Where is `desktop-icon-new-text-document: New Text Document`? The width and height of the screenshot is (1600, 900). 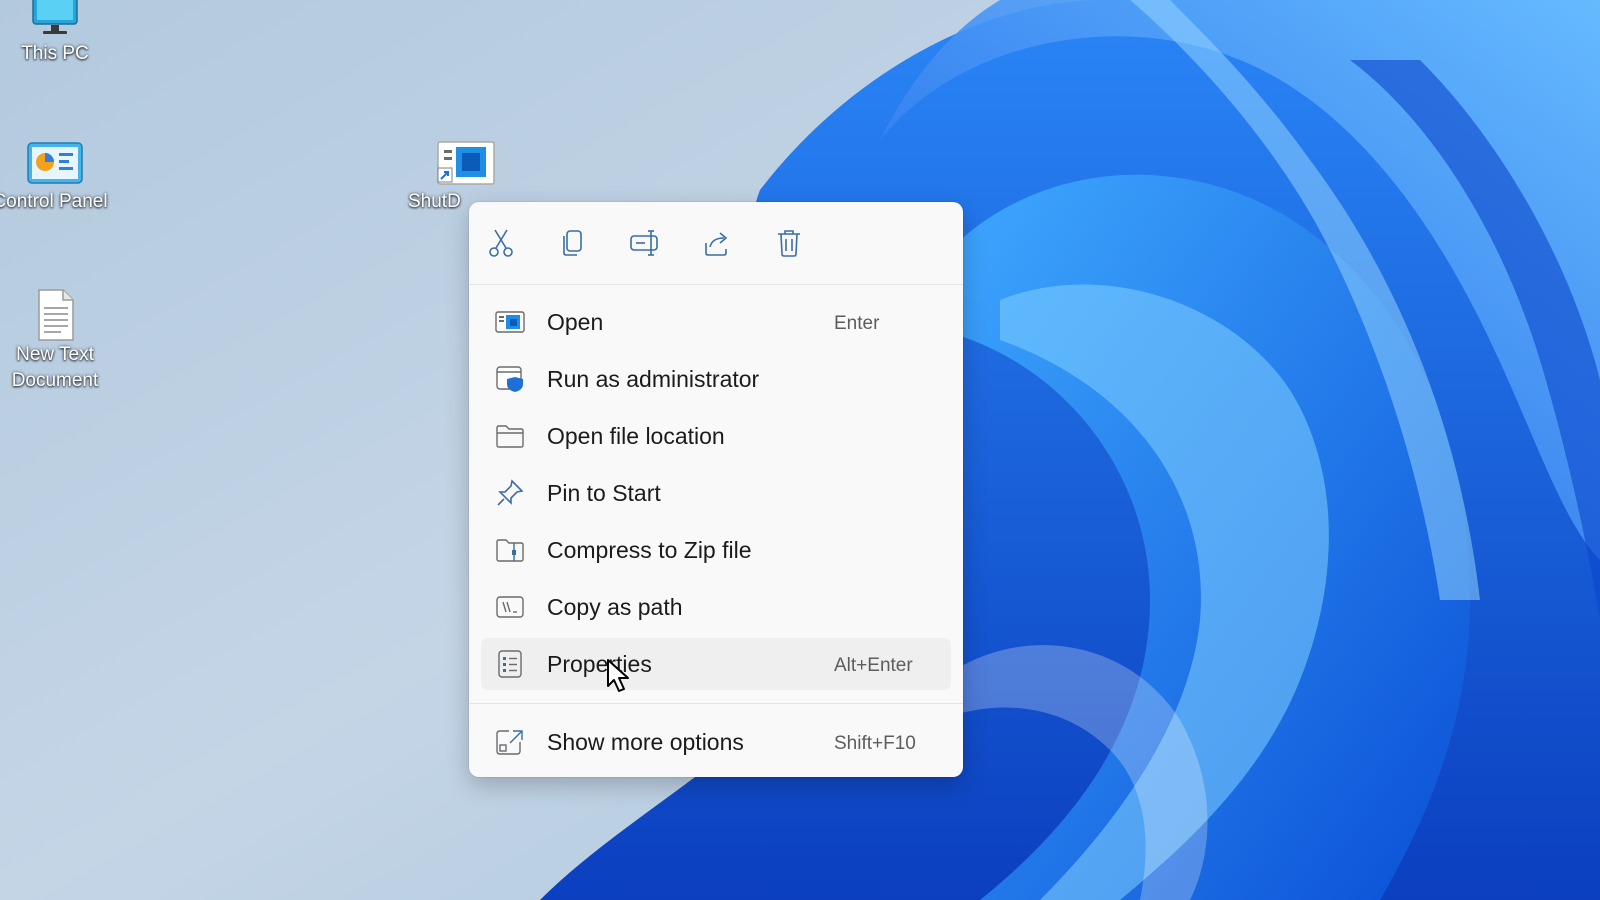 desktop-icon-new-text-document: New Text Document is located at coordinates (55, 341).